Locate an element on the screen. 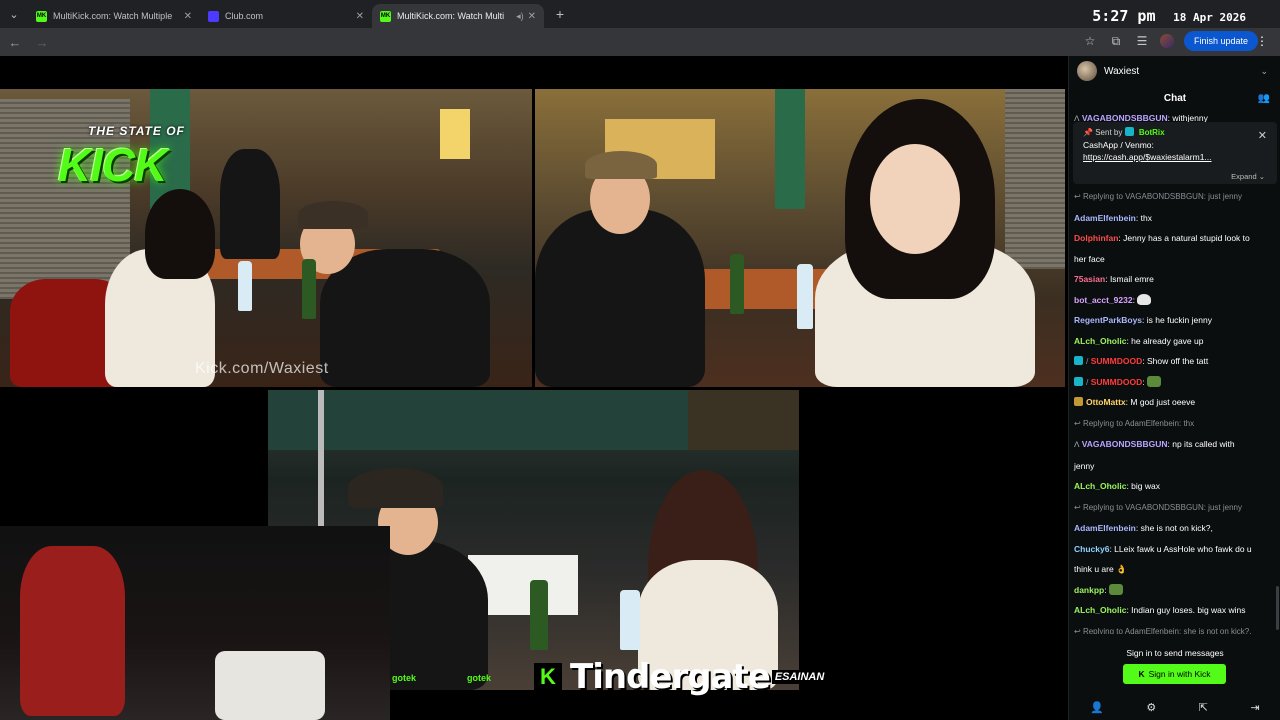 This screenshot has width=1280, height=720. tab-multikick-active: MK MultiKick.com: Watch Multi ◂) ✕ is located at coordinates (458, 16).